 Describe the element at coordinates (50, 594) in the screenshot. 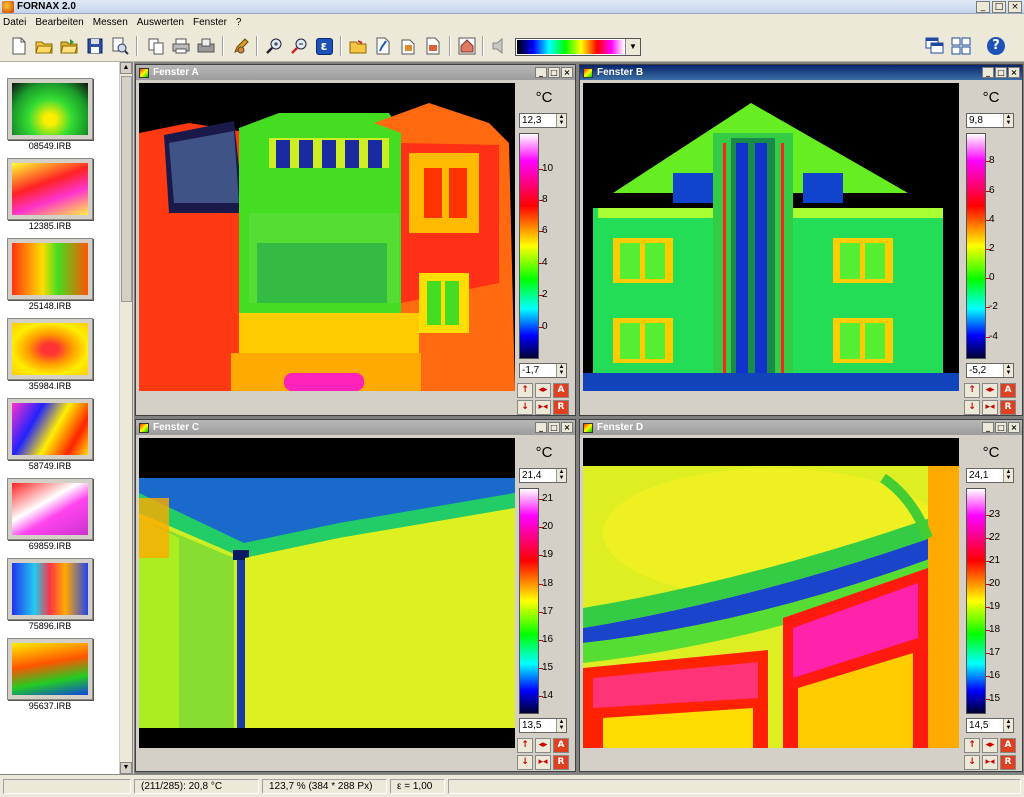

I see `thumbnail-75896: 75896.IRB` at that location.